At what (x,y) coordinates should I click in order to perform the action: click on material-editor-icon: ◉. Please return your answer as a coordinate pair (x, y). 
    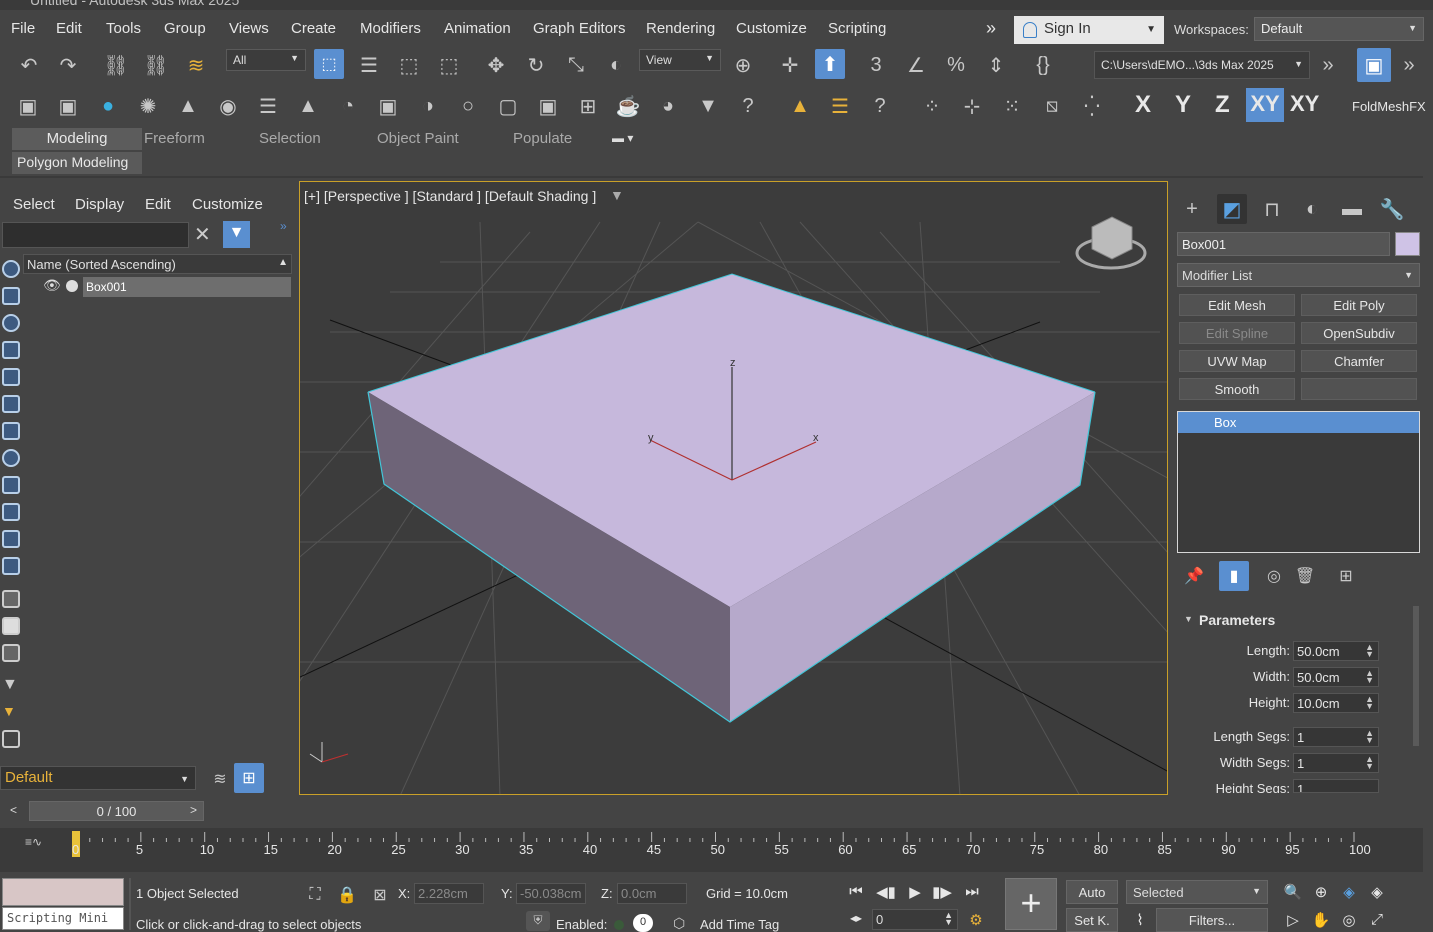
    Looking at the image, I should click on (228, 106).